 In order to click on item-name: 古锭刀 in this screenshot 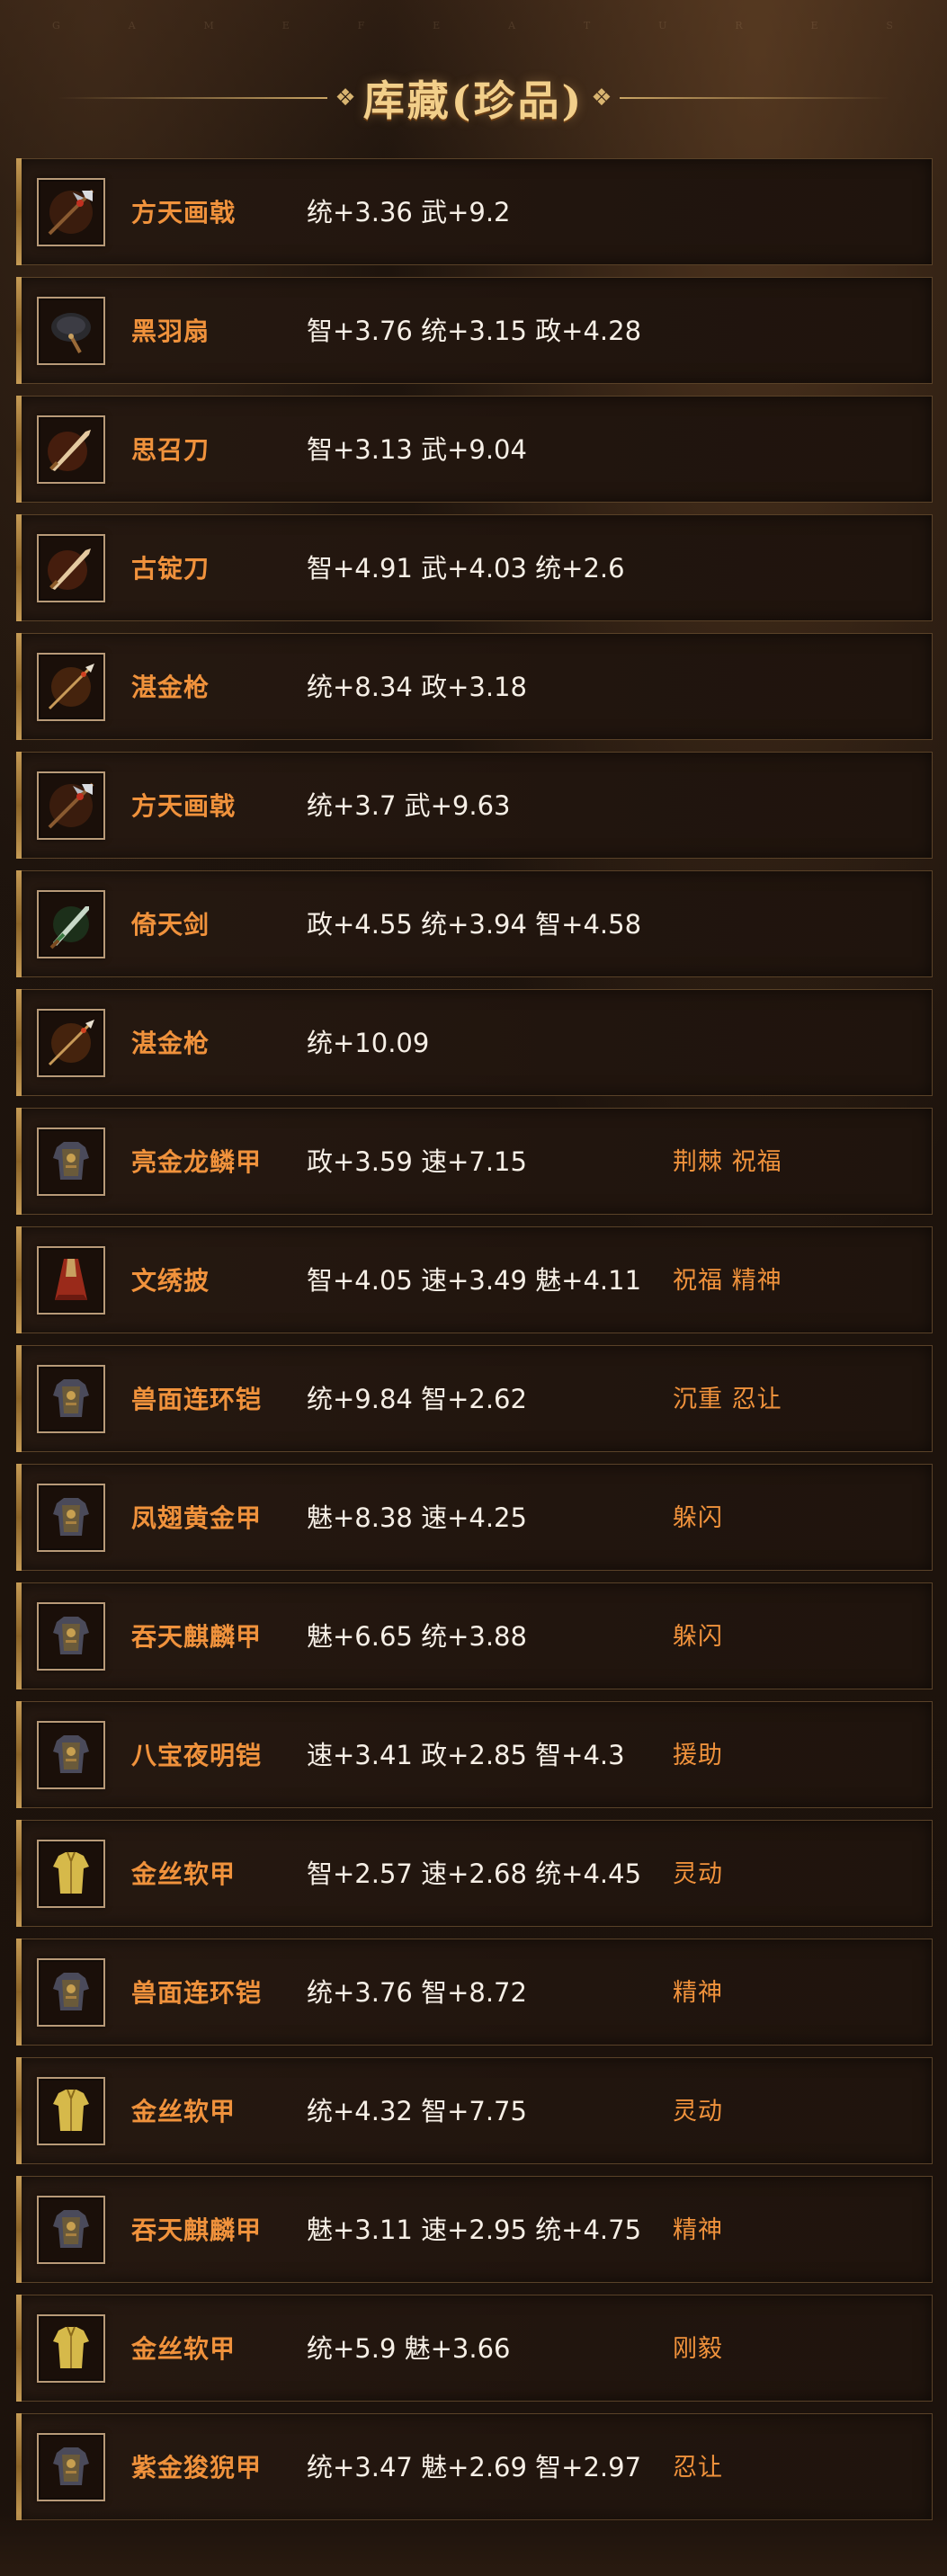, I will do `click(171, 569)`.